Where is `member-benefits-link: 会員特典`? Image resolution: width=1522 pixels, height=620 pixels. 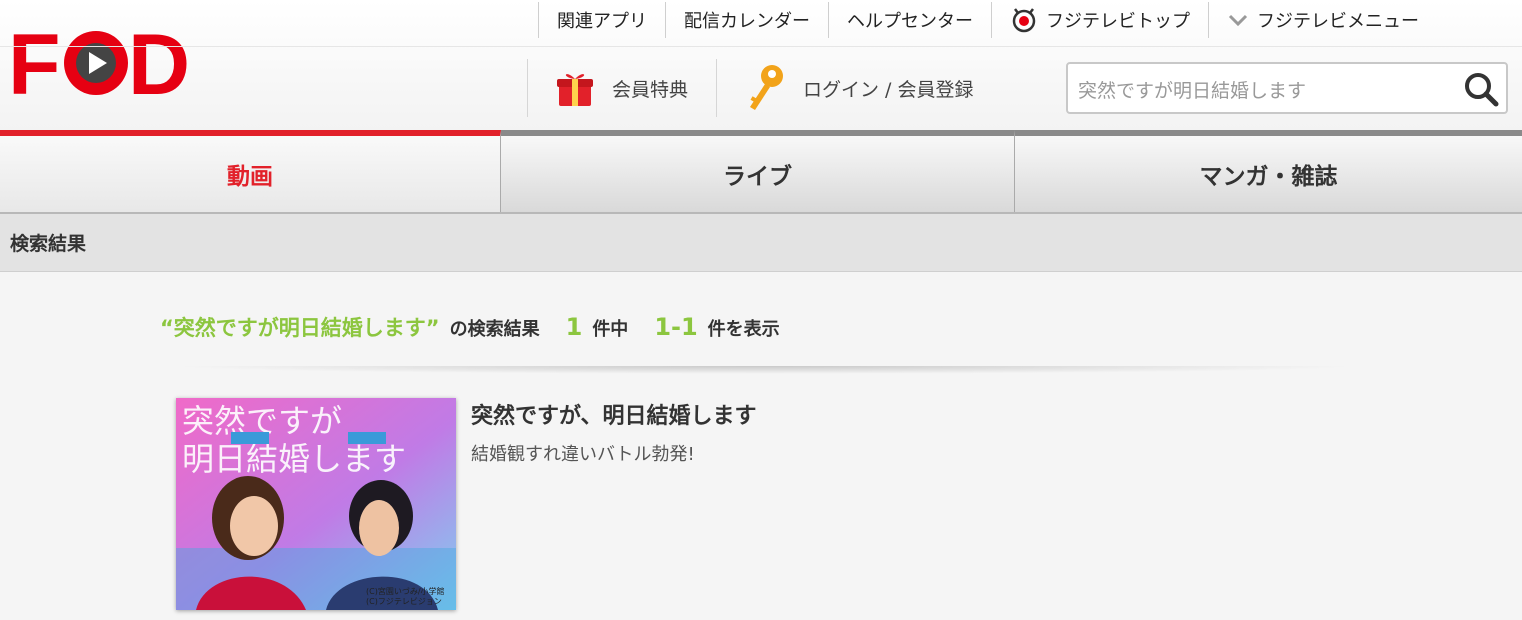 member-benefits-link: 会員特典 is located at coordinates (621, 88).